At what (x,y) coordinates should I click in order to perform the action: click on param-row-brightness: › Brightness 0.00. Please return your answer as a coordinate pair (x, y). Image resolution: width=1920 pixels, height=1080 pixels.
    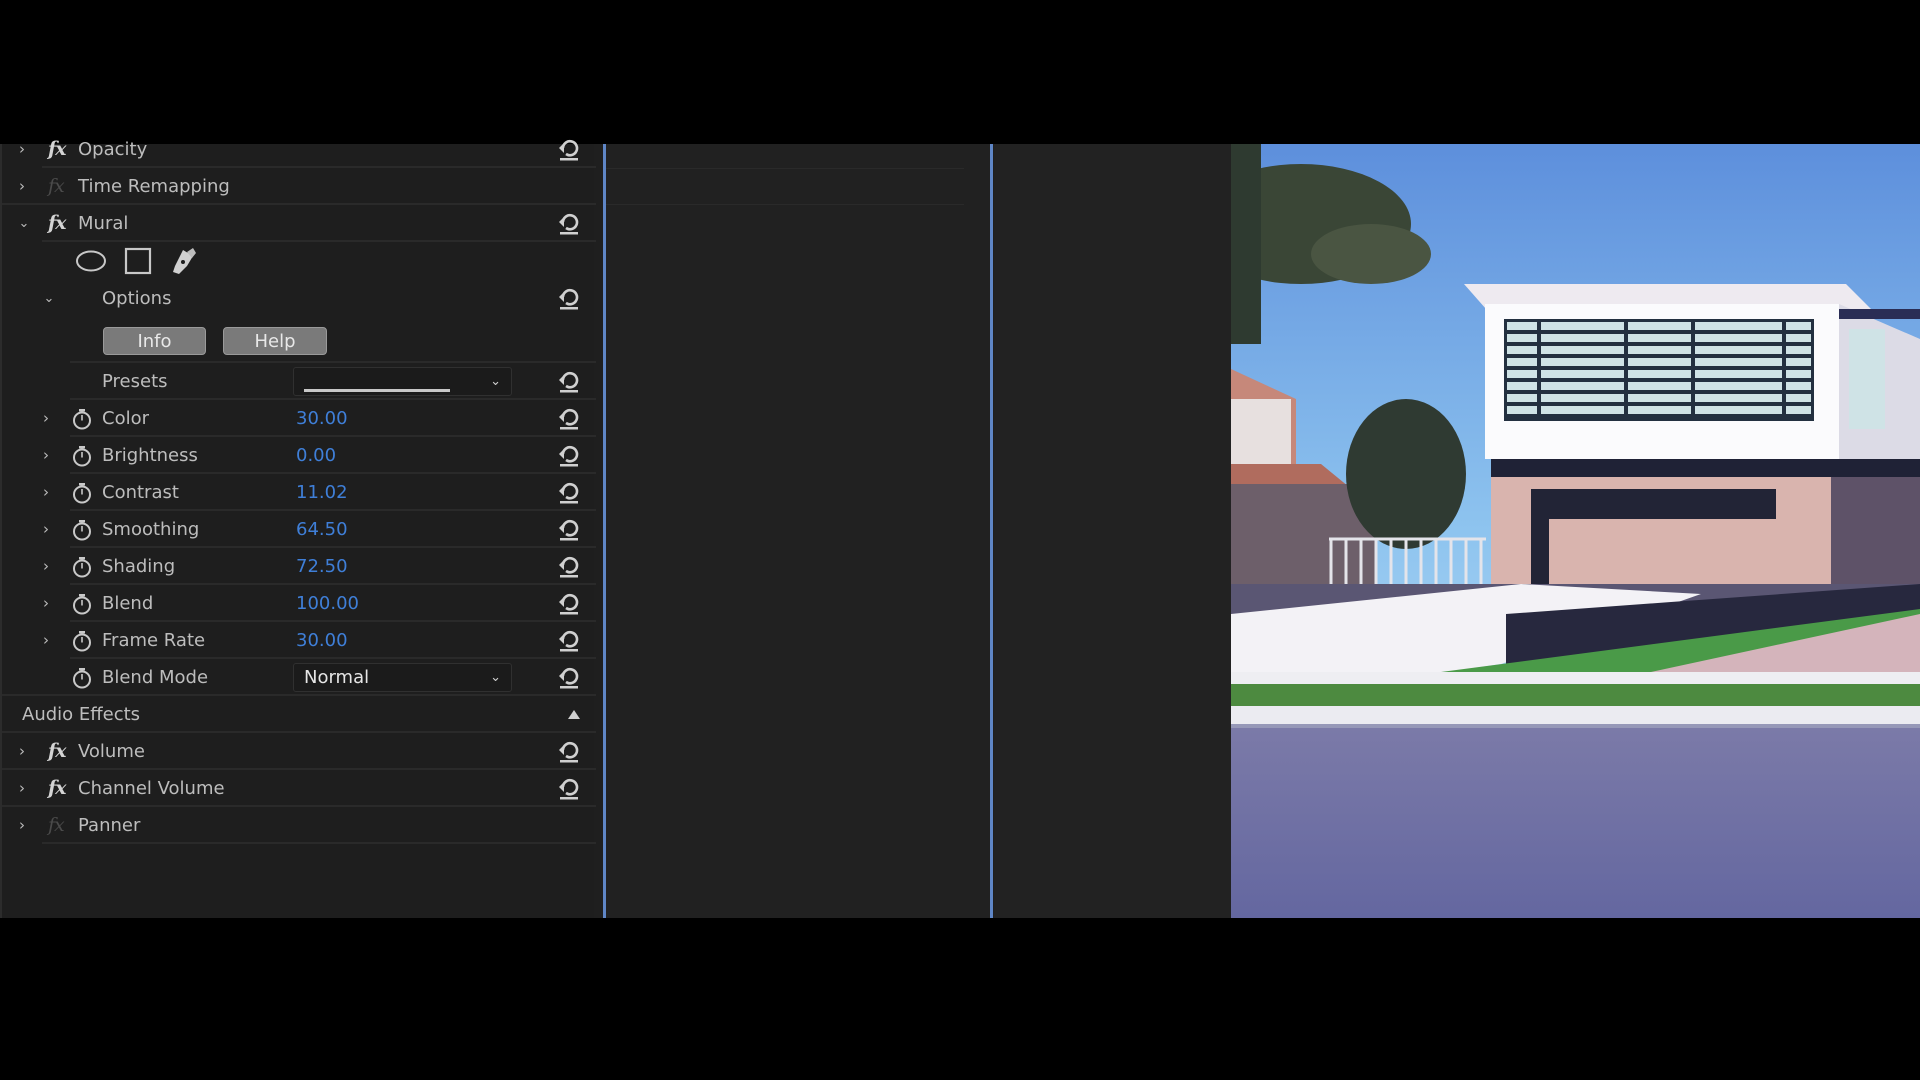
    Looking at the image, I should click on (299, 455).